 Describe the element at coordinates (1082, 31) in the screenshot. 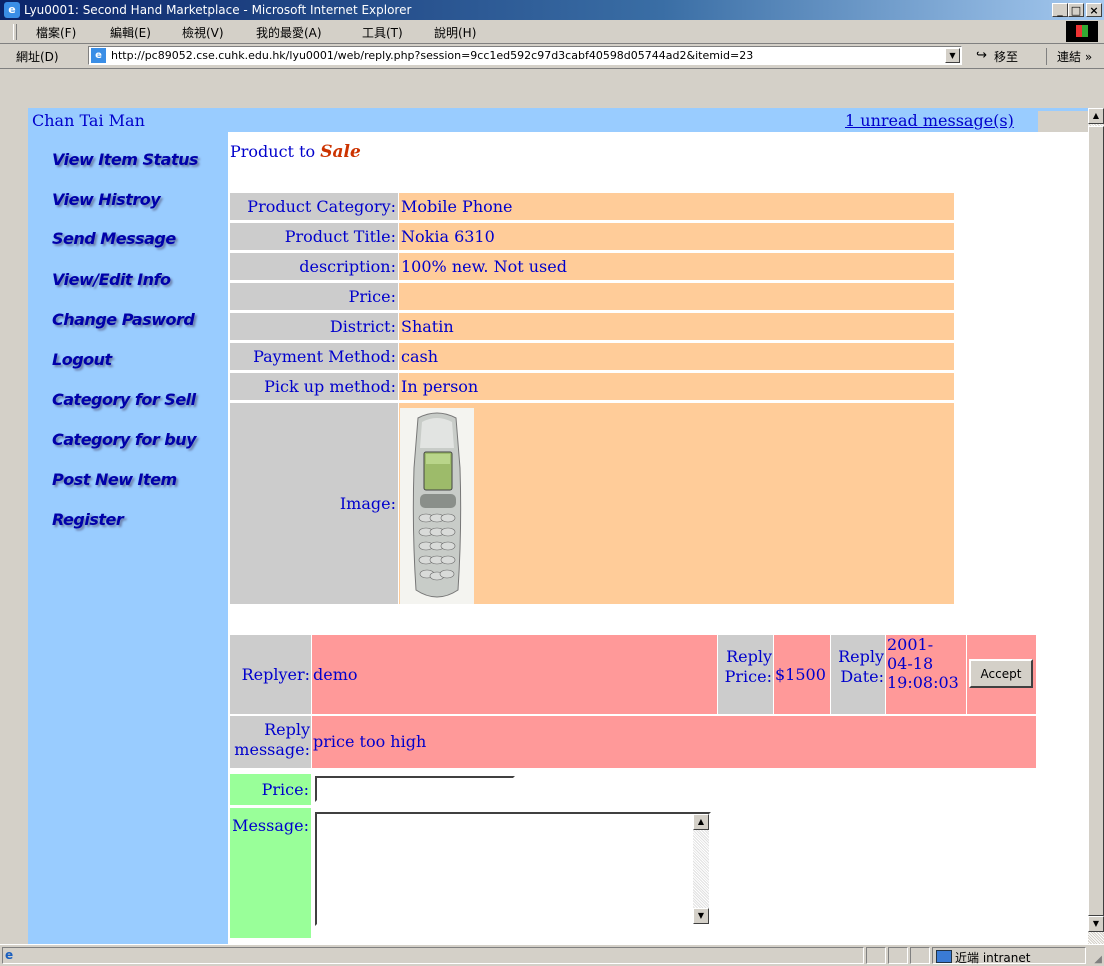

I see `windows-logo-icon` at that location.